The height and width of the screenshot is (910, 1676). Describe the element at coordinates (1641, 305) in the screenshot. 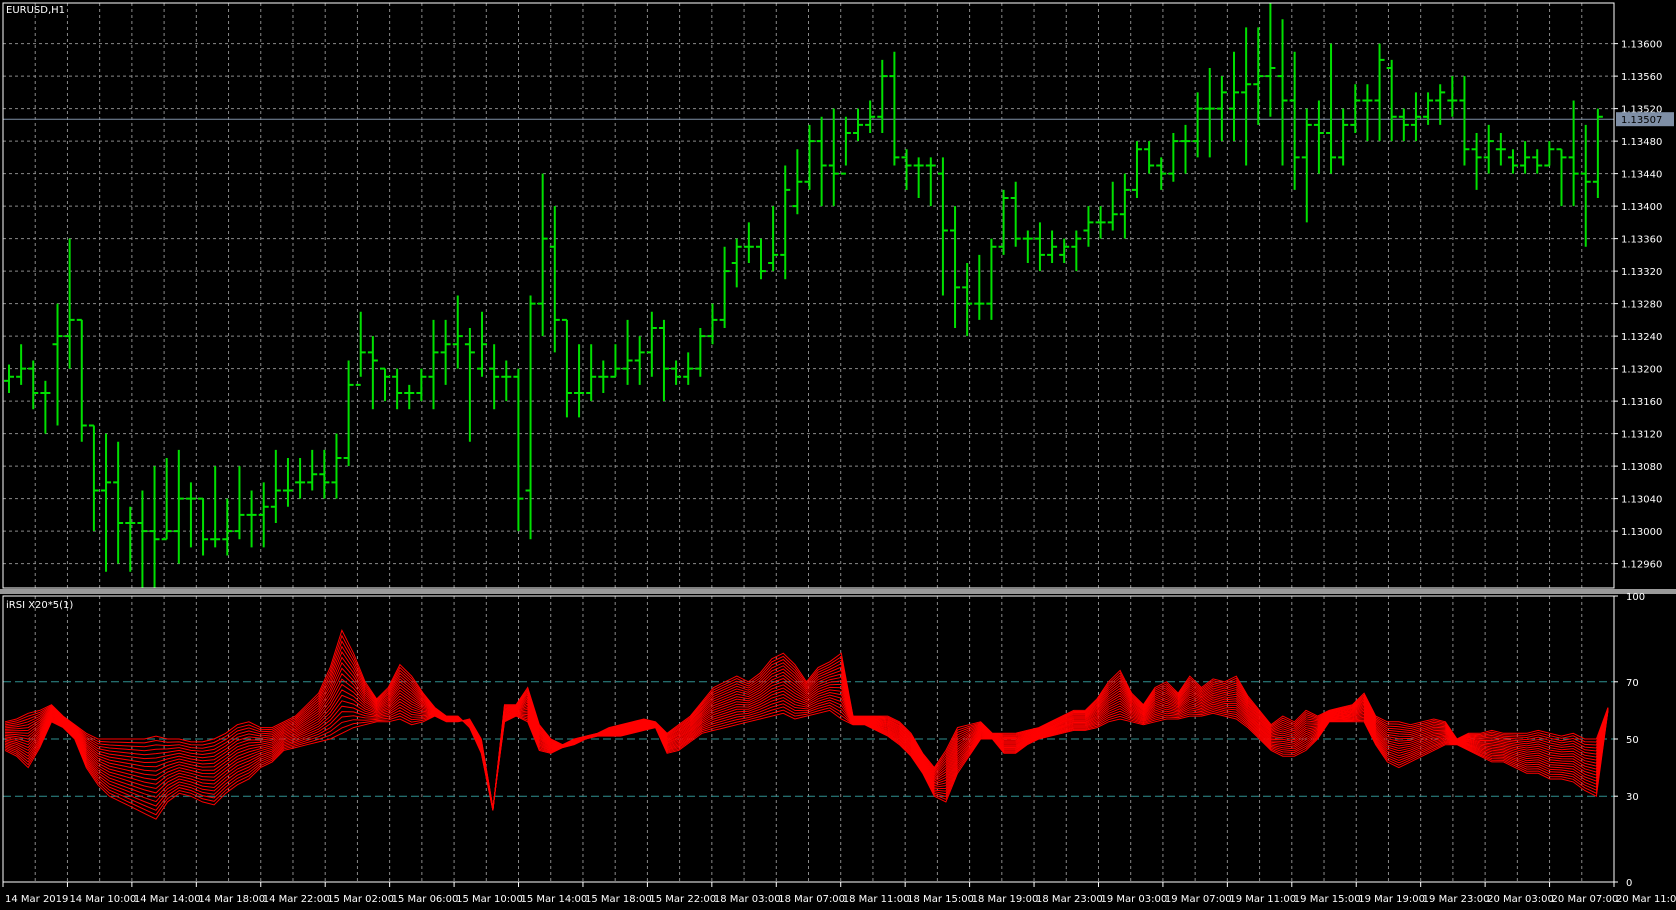

I see `price-tick-label: 1.13280` at that location.